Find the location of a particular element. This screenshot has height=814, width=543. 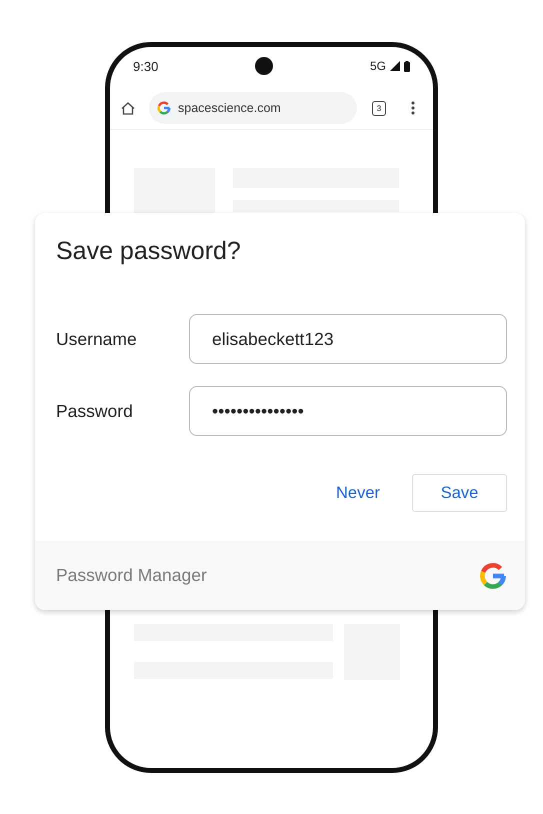

battery-icon is located at coordinates (407, 66).